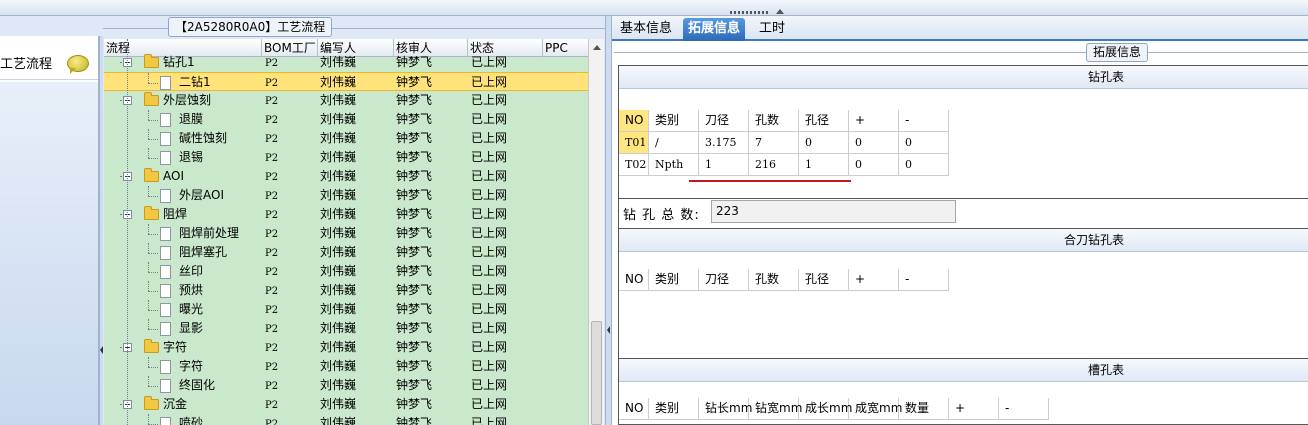 Image resolution: width=1308 pixels, height=425 pixels. I want to click on scroll-thumb, so click(596, 373).